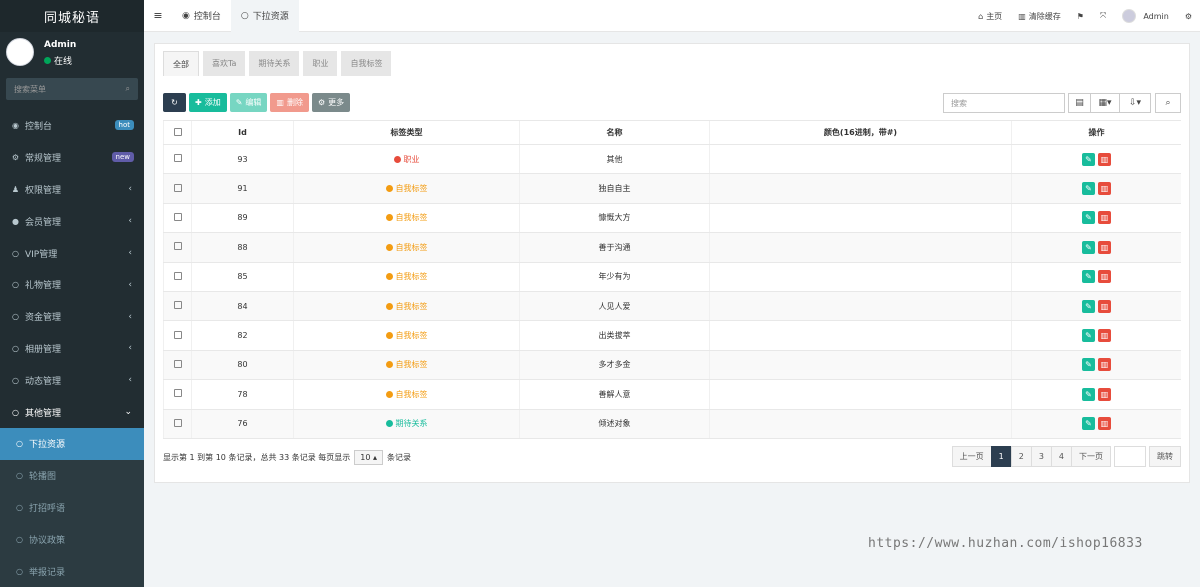 The width and height of the screenshot is (1200, 587). Describe the element at coordinates (224, 63) in the screenshot. I see `filter-tab: 喜欢Ta` at that location.